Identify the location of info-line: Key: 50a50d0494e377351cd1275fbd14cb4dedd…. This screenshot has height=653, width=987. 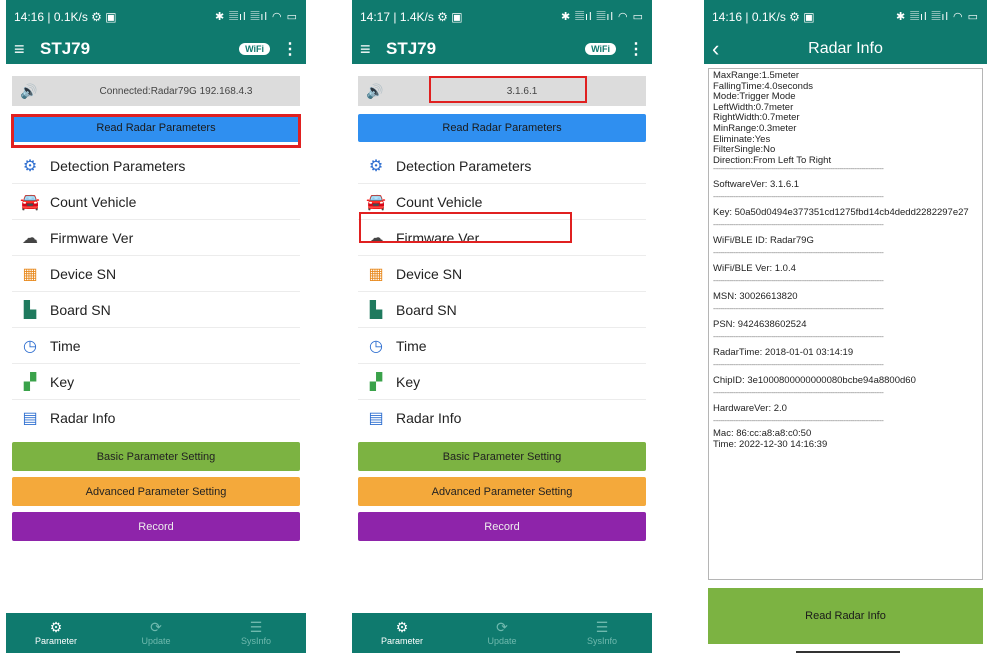
(841, 213).